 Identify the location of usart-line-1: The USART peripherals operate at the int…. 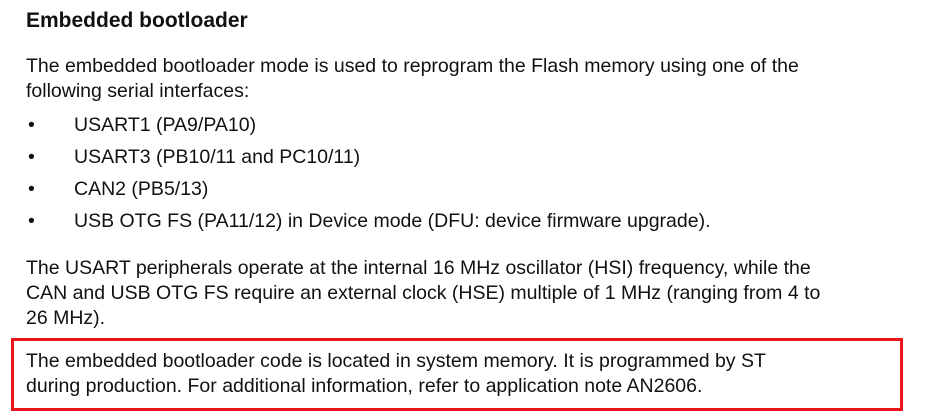
(418, 268).